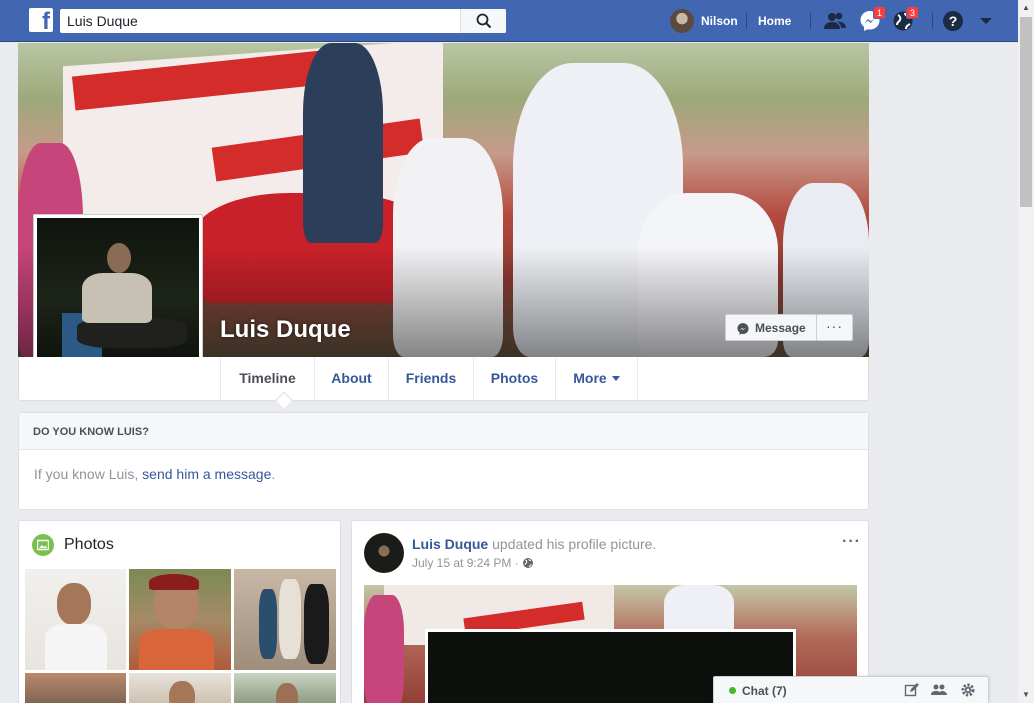 Image resolution: width=1034 pixels, height=703 pixels. Describe the element at coordinates (968, 690) in the screenshot. I see `chat-settings-gear-icon` at that location.